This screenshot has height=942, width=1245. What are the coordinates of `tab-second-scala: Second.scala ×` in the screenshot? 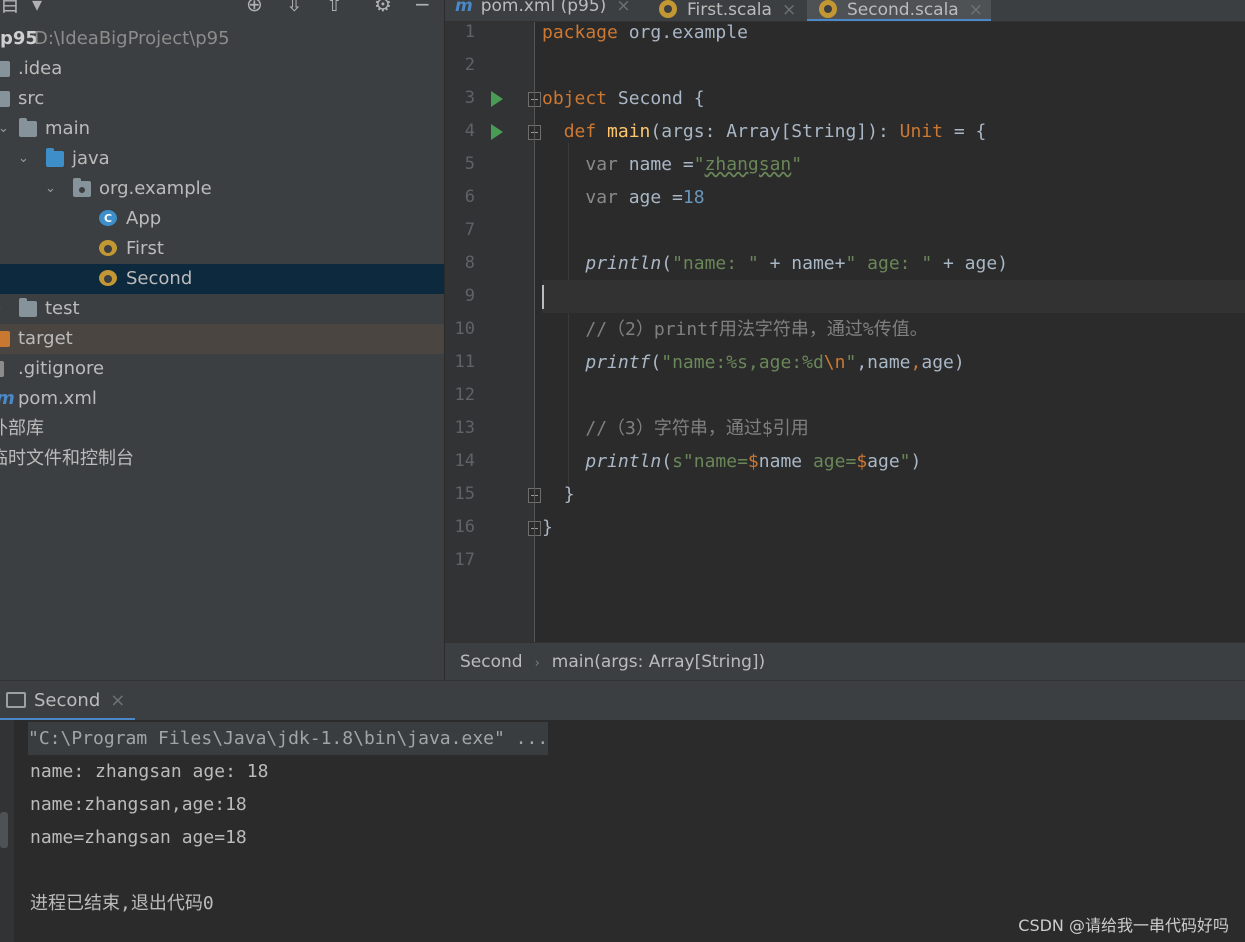 It's located at (899, 10).